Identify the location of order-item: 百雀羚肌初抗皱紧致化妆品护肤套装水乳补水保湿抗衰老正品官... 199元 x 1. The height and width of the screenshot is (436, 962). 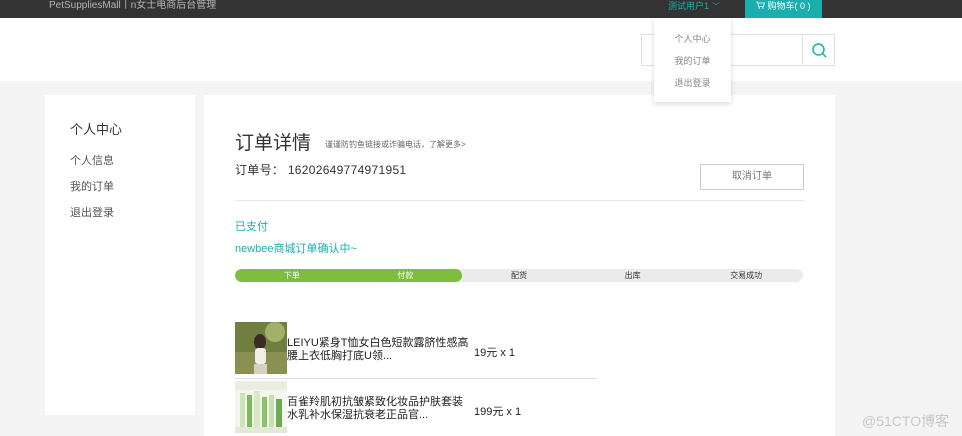
(416, 408).